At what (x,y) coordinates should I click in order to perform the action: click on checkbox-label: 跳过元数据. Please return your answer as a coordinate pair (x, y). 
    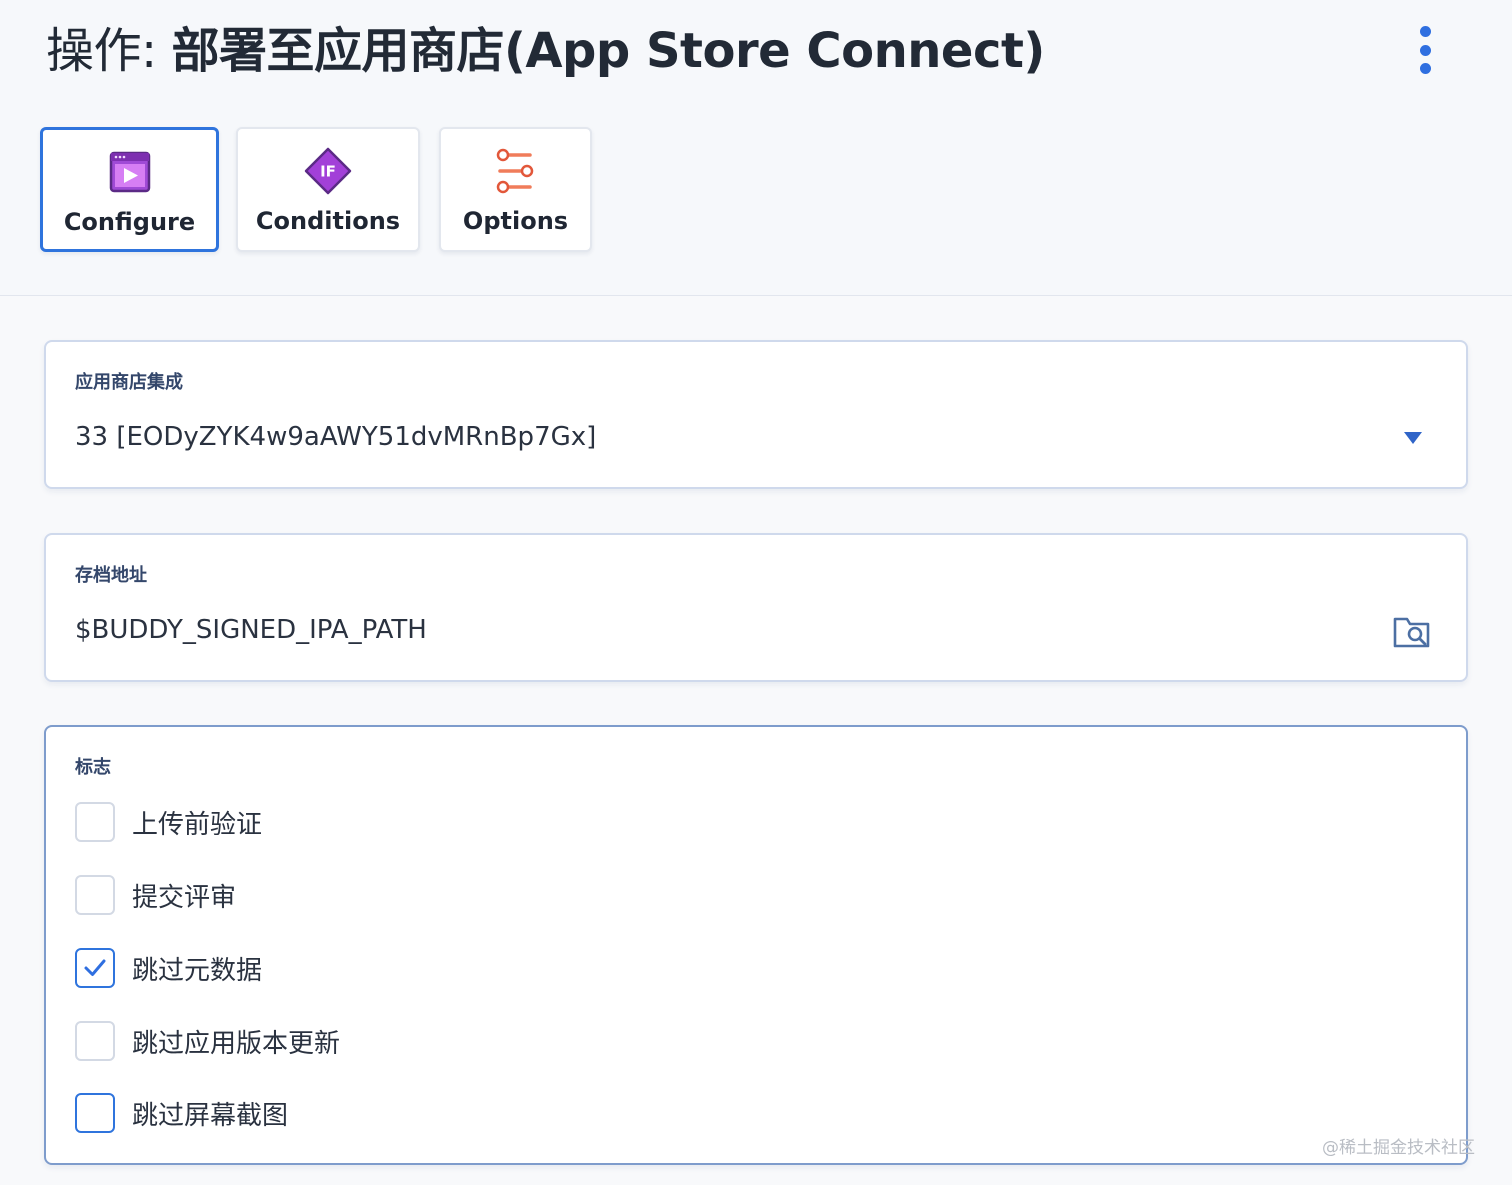
    Looking at the image, I should click on (197, 970).